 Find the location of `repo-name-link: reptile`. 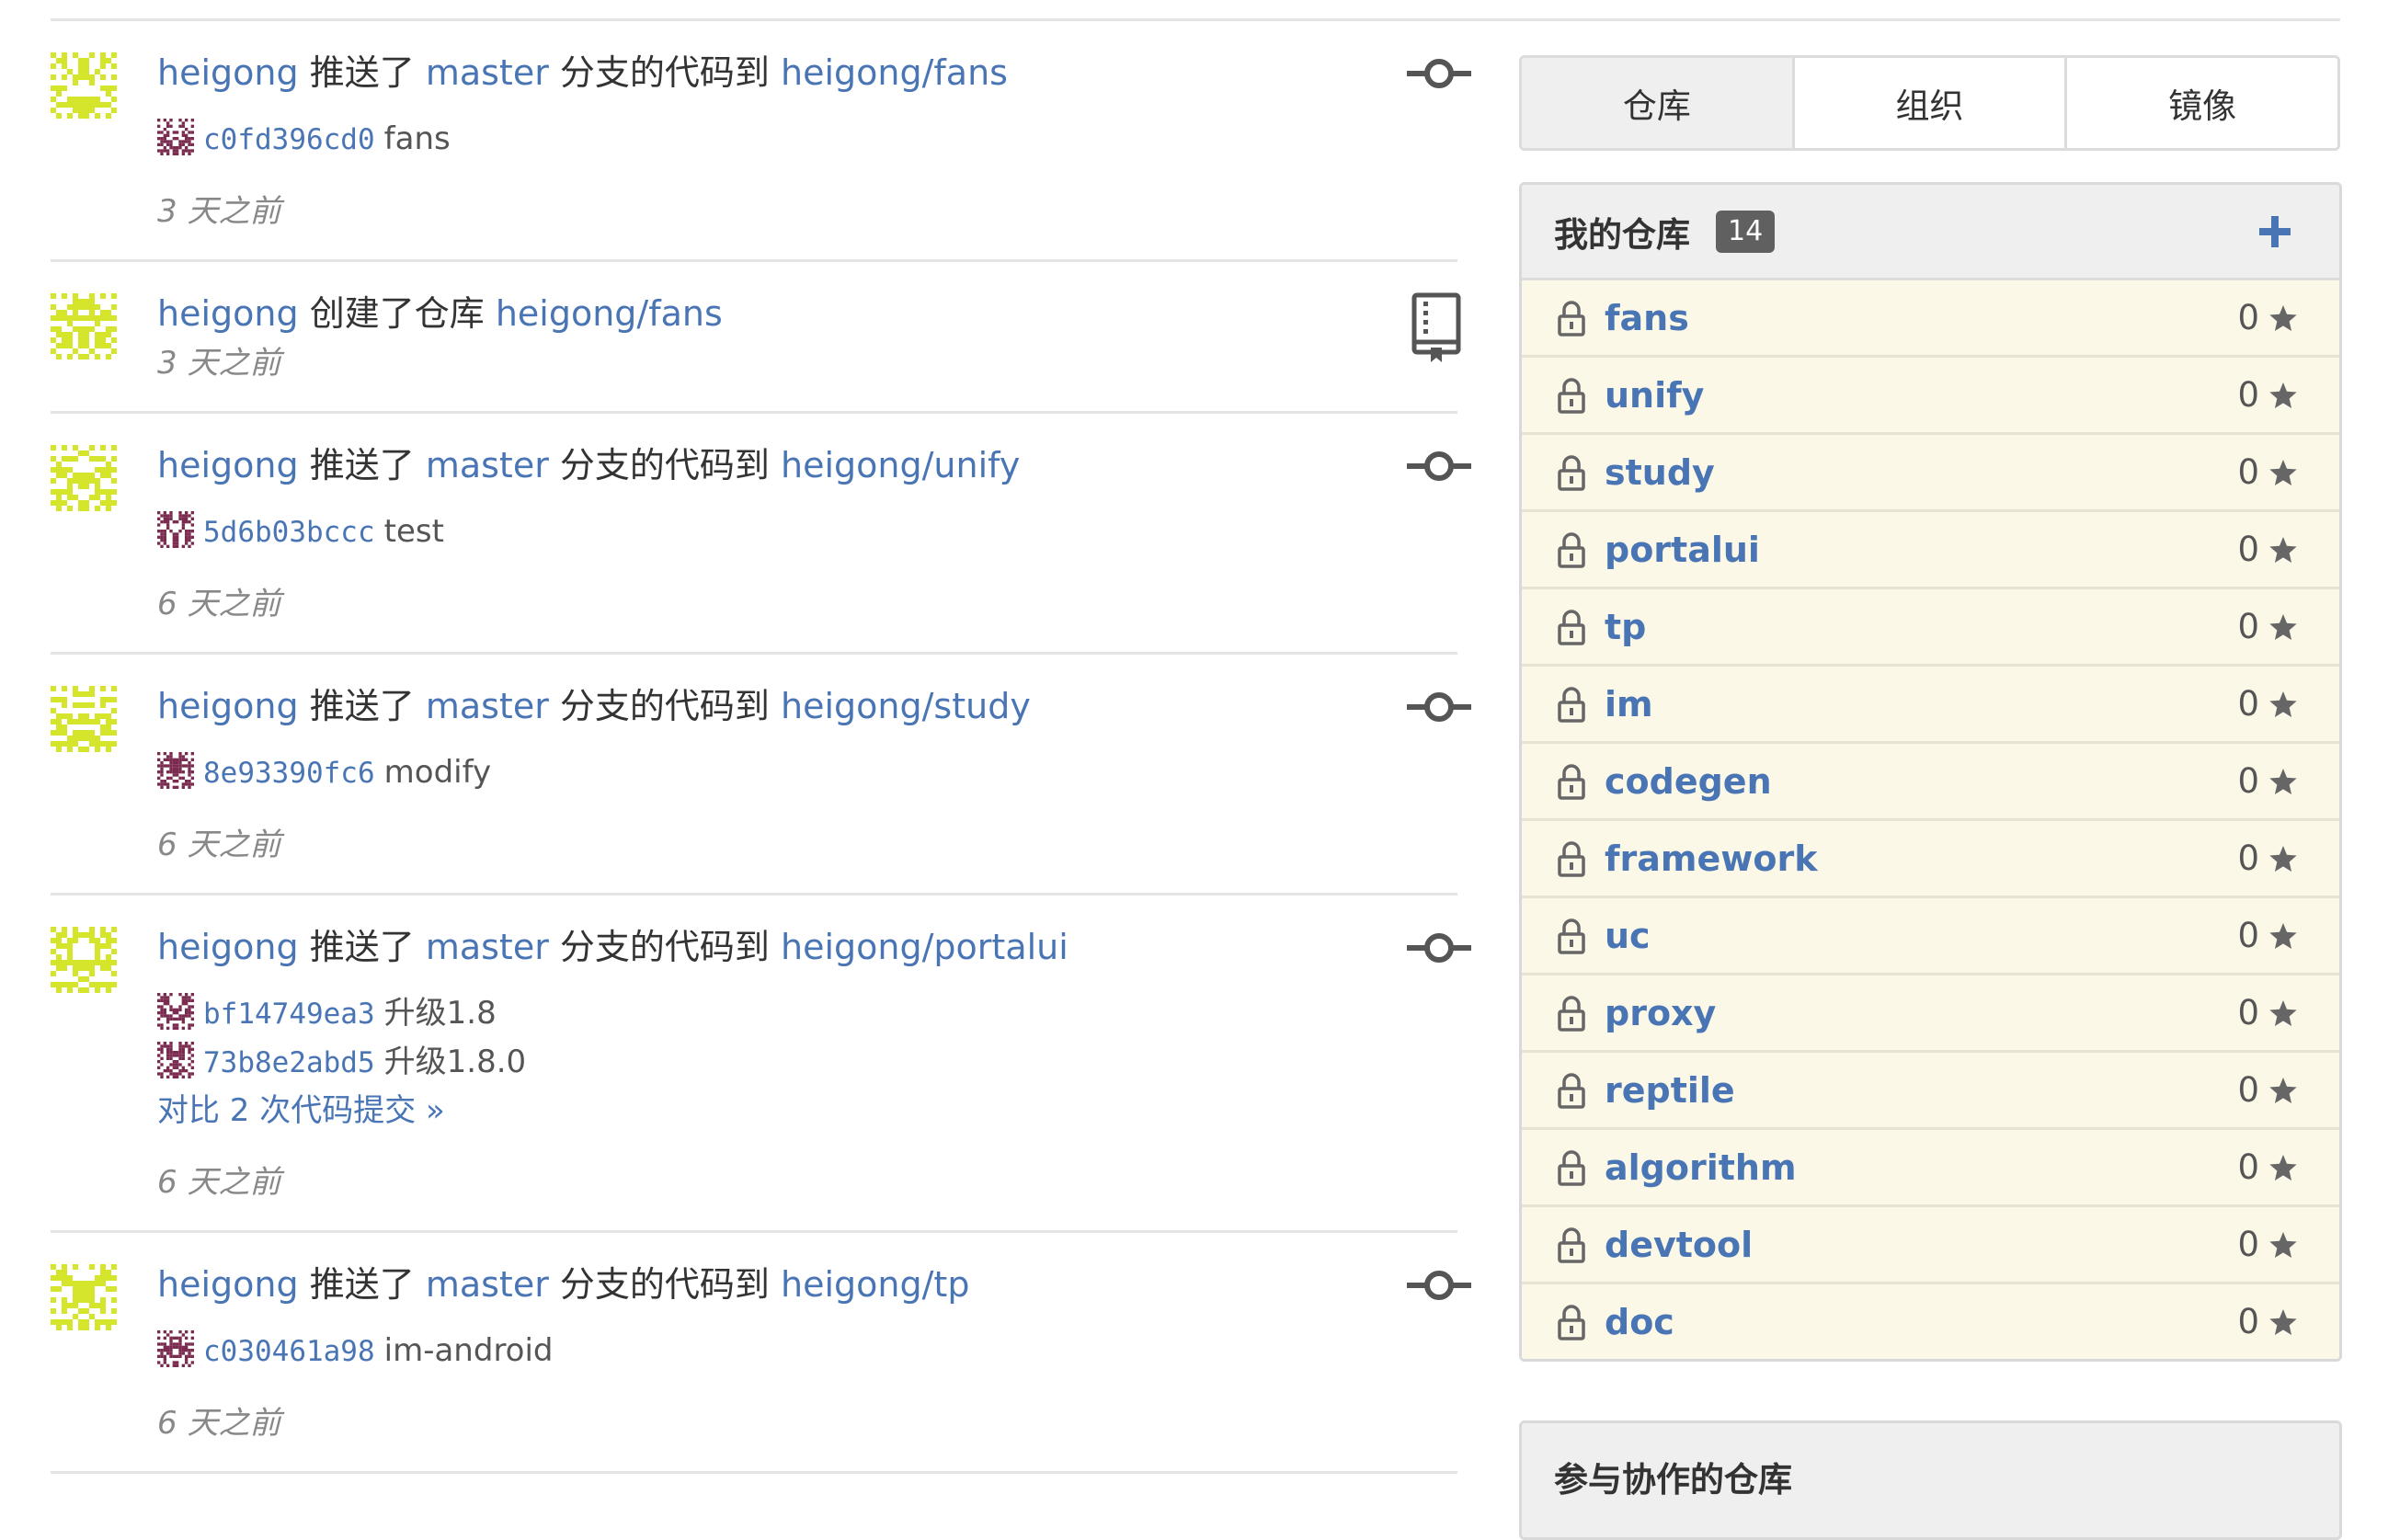

repo-name-link: reptile is located at coordinates (1921, 1090).